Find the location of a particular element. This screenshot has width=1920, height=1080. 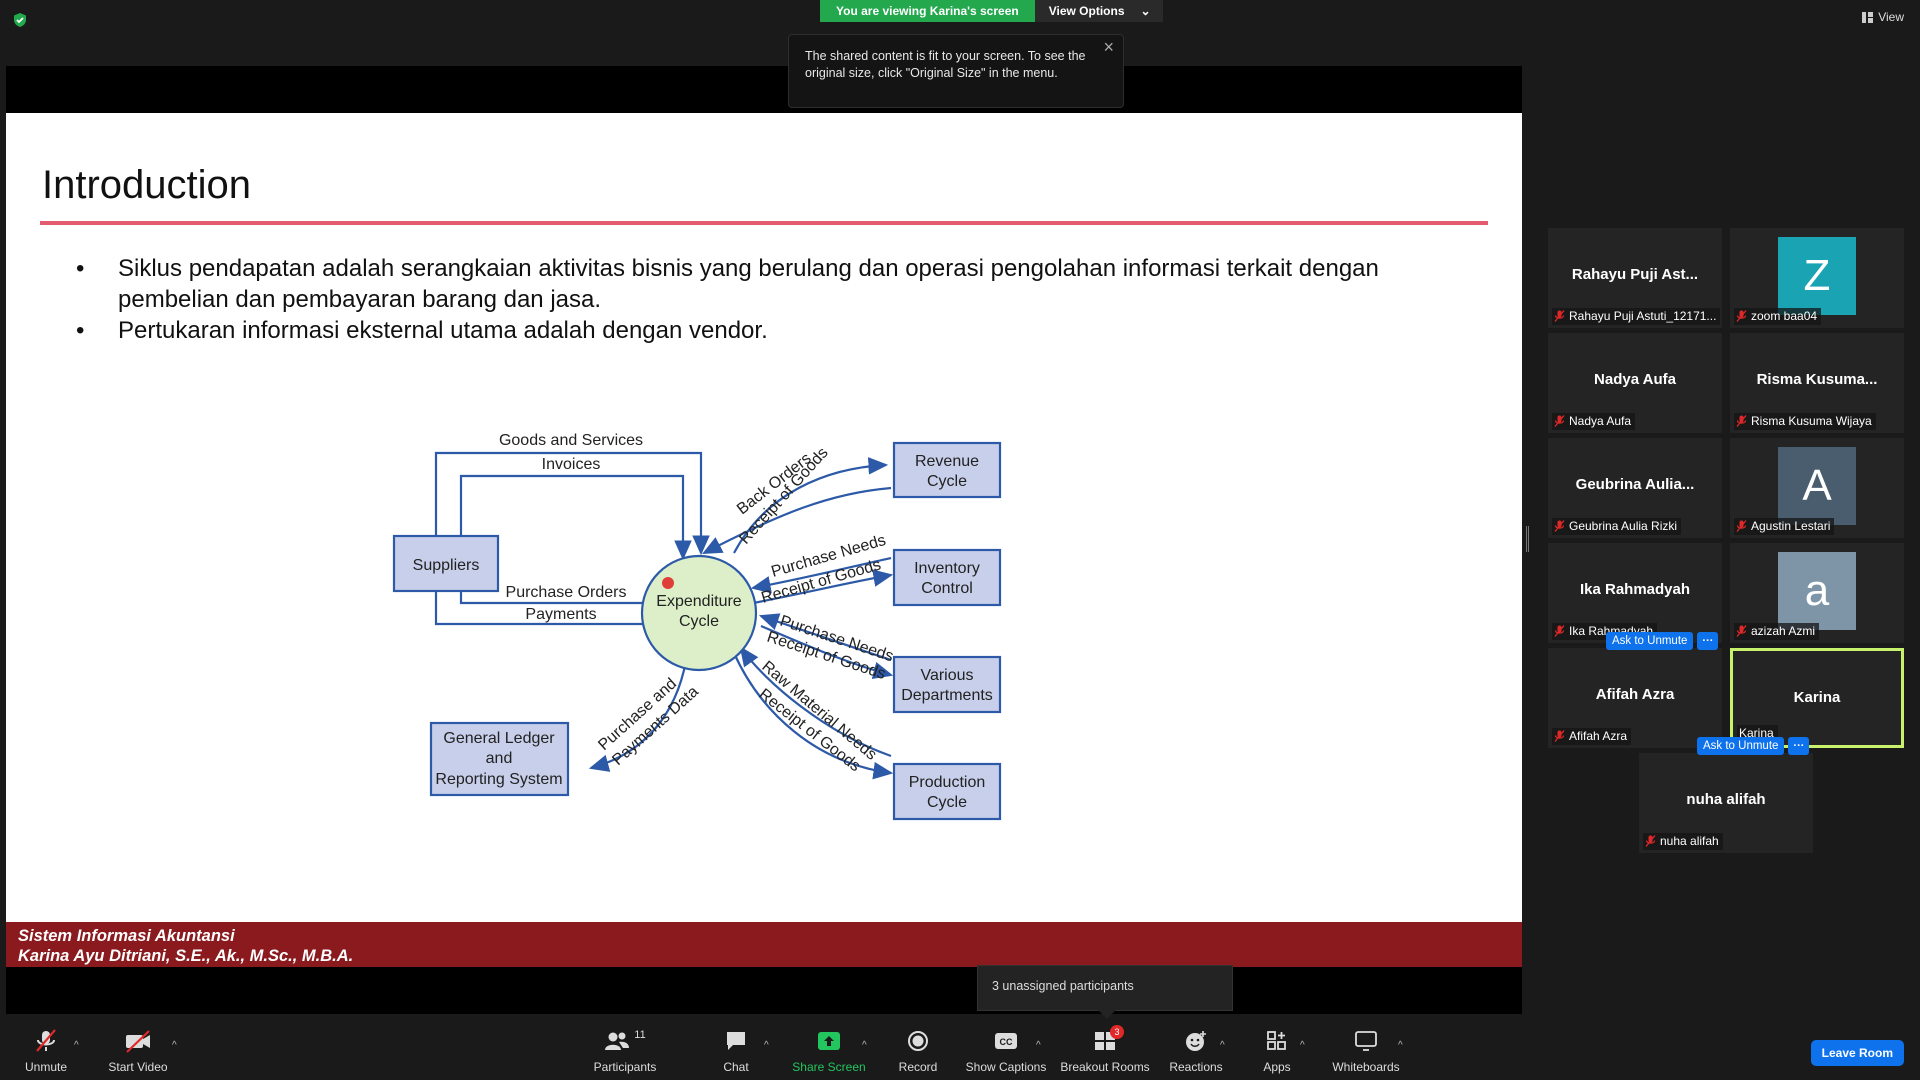

grid-view-icon is located at coordinates (1868, 17).